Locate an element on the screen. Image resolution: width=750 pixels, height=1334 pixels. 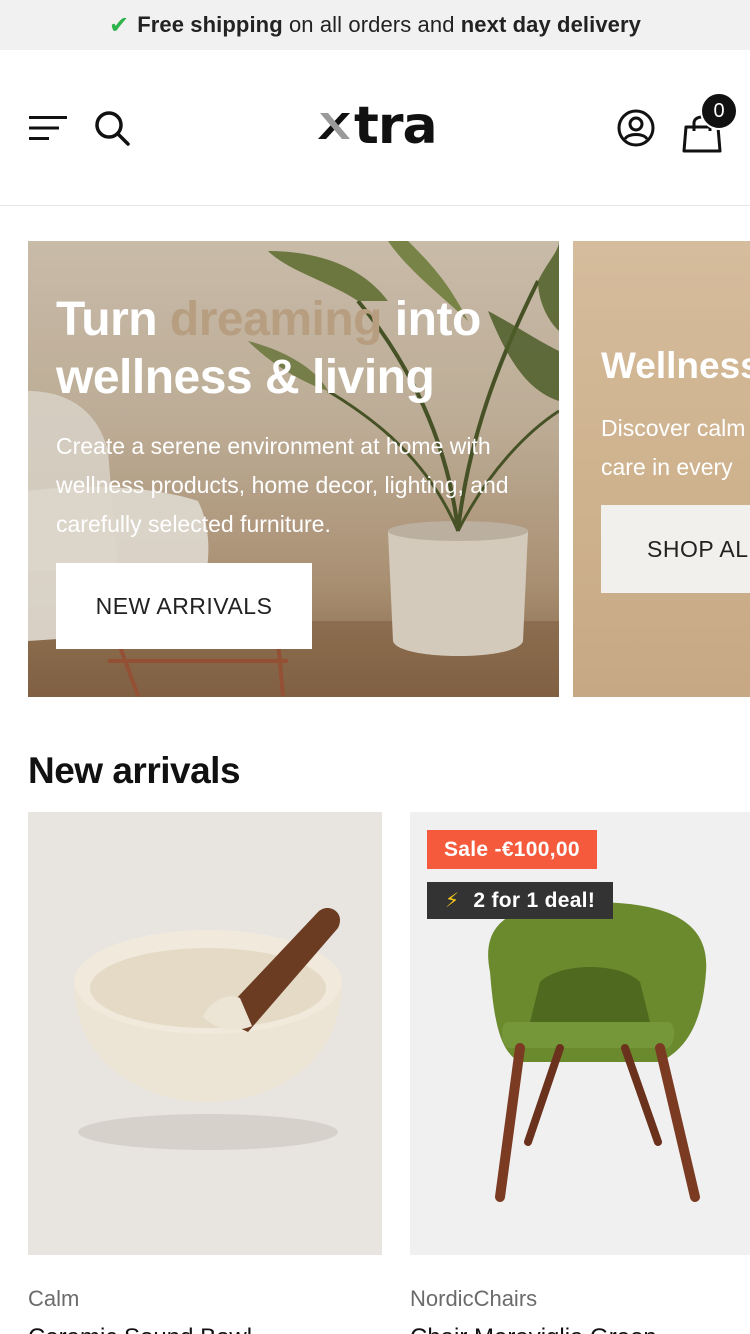
cart-count-badge: 0 is located at coordinates (719, 111).